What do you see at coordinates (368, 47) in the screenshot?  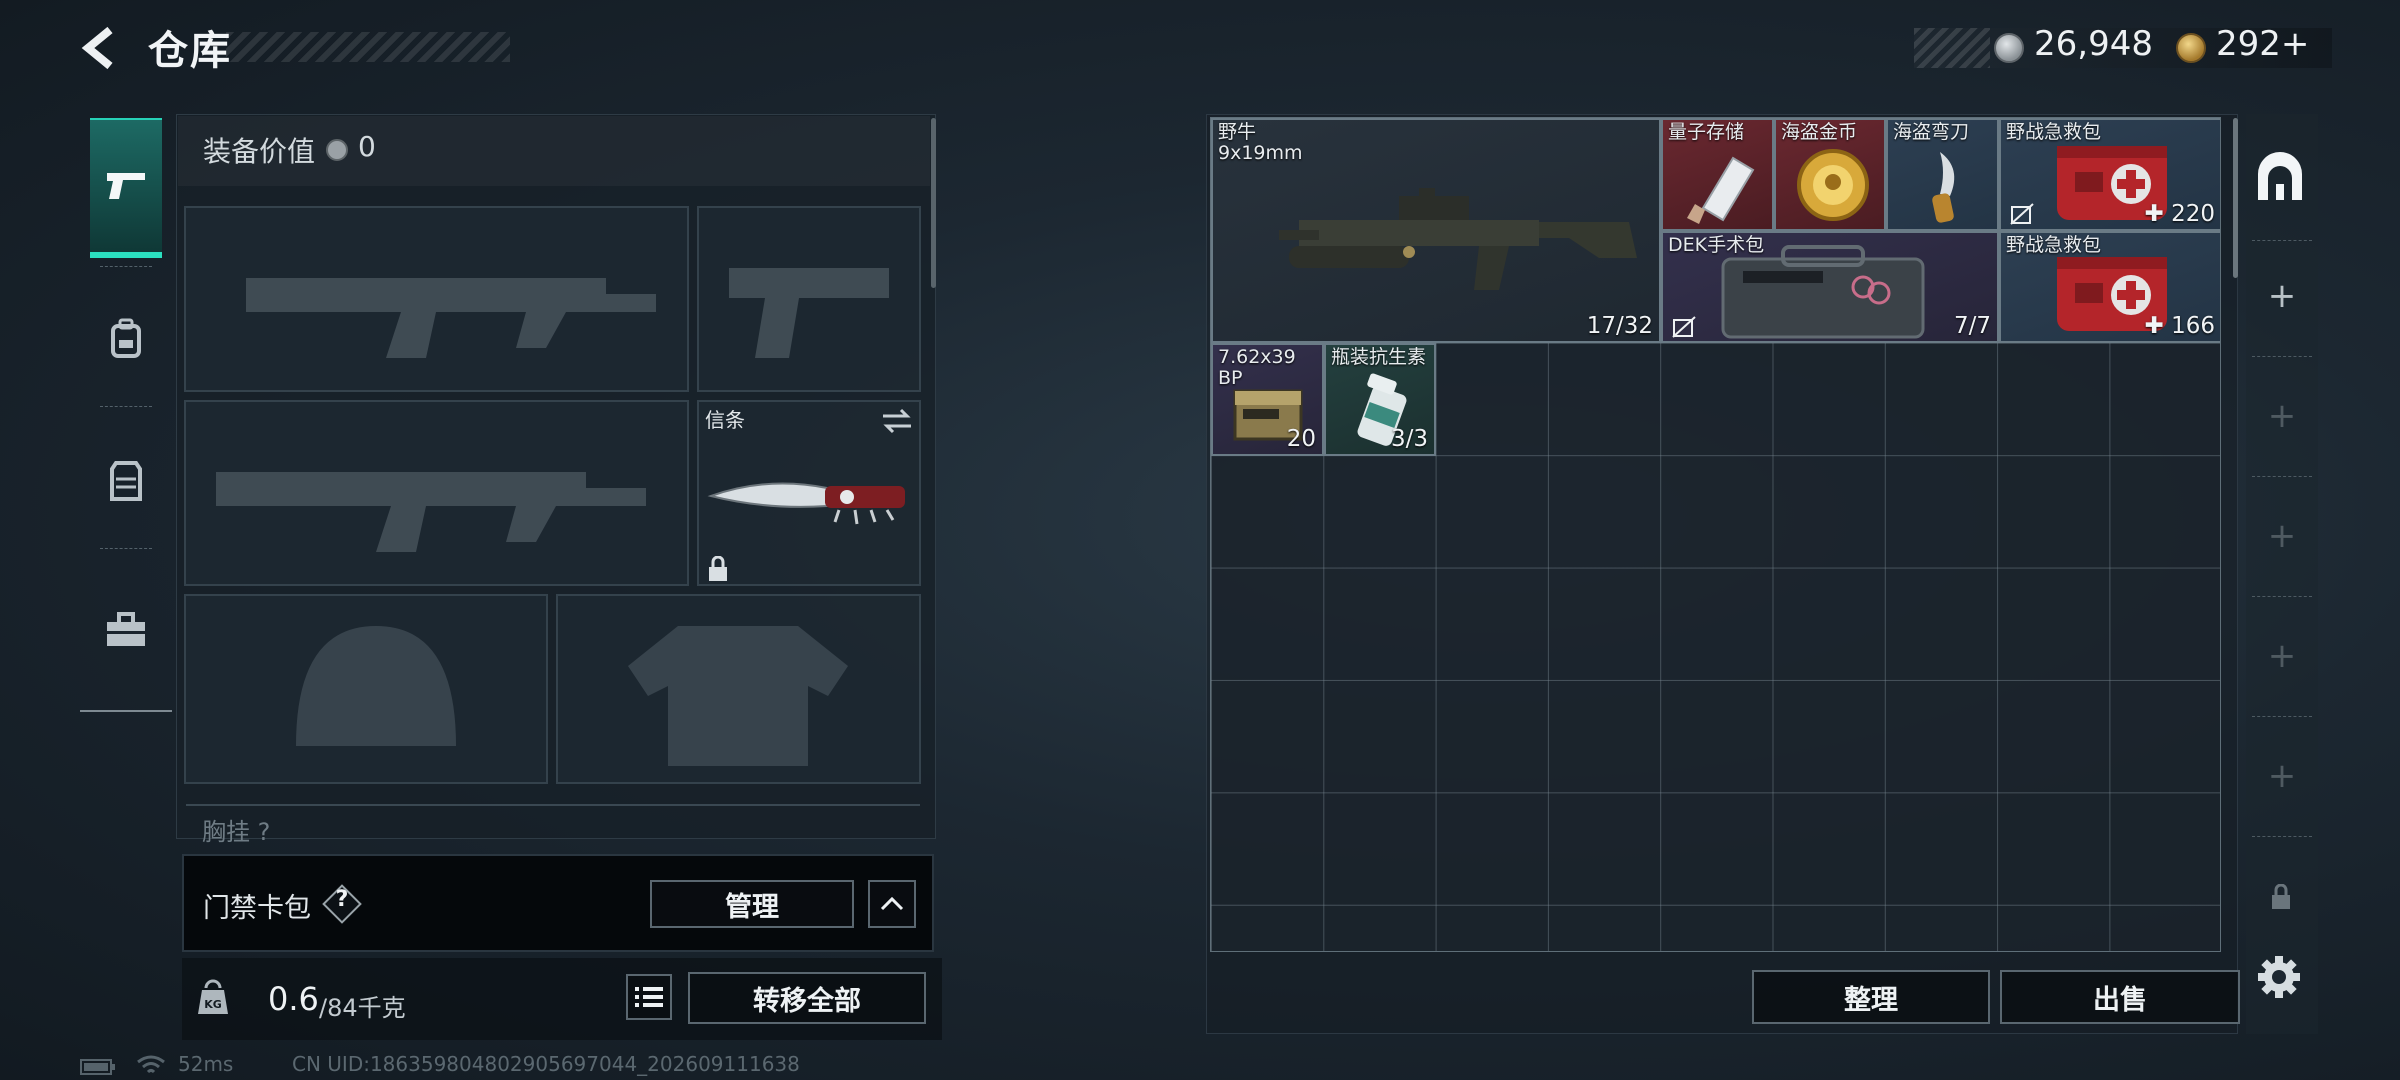 I see `title-decoration` at bounding box center [368, 47].